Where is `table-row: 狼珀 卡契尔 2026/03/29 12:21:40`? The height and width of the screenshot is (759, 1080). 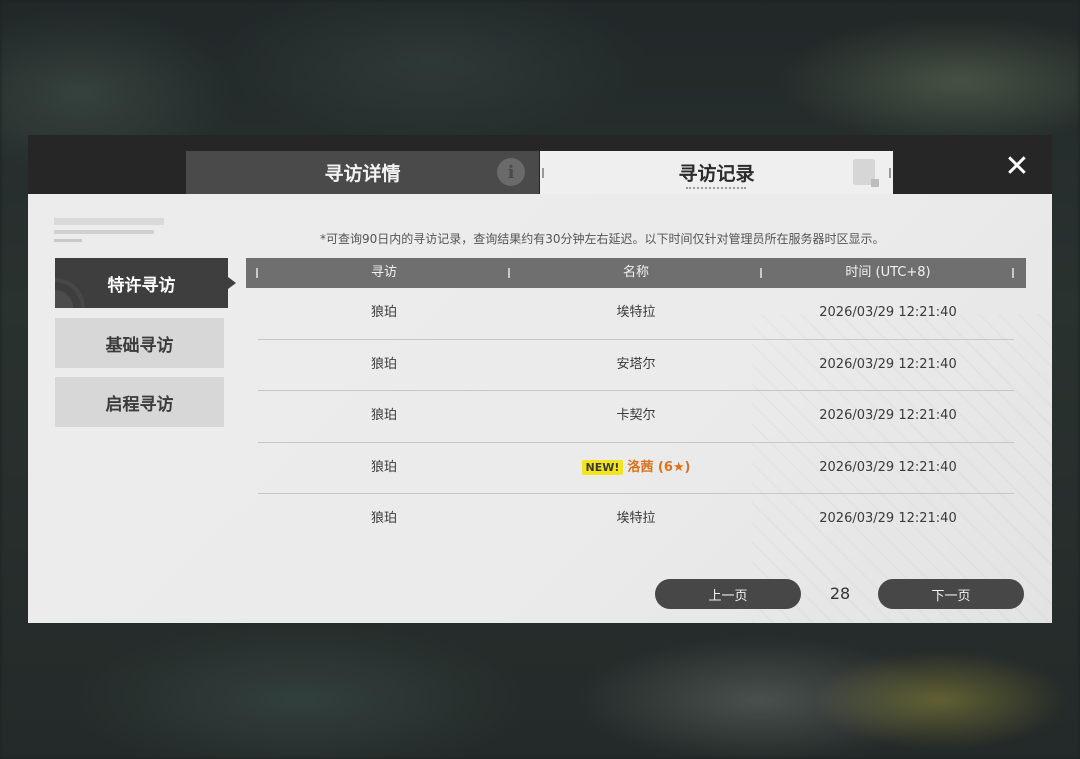 table-row: 狼珀 卡契尔 2026/03/29 12:21:40 is located at coordinates (636, 417).